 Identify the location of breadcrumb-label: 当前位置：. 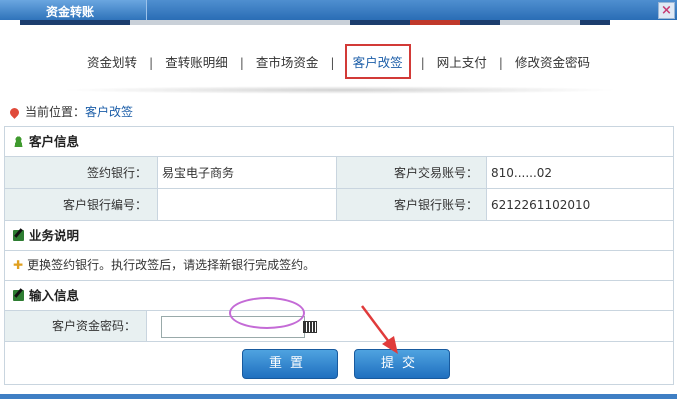
(55, 112).